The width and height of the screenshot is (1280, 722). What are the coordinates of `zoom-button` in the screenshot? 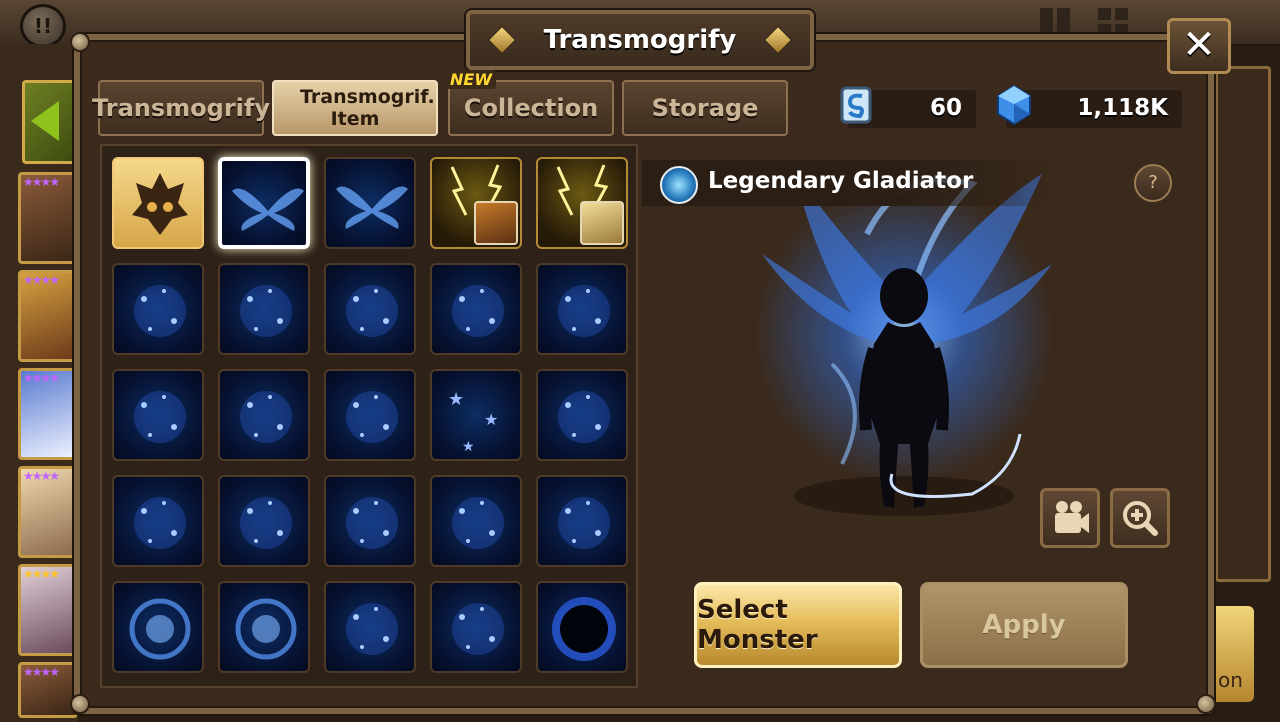 It's located at (1140, 518).